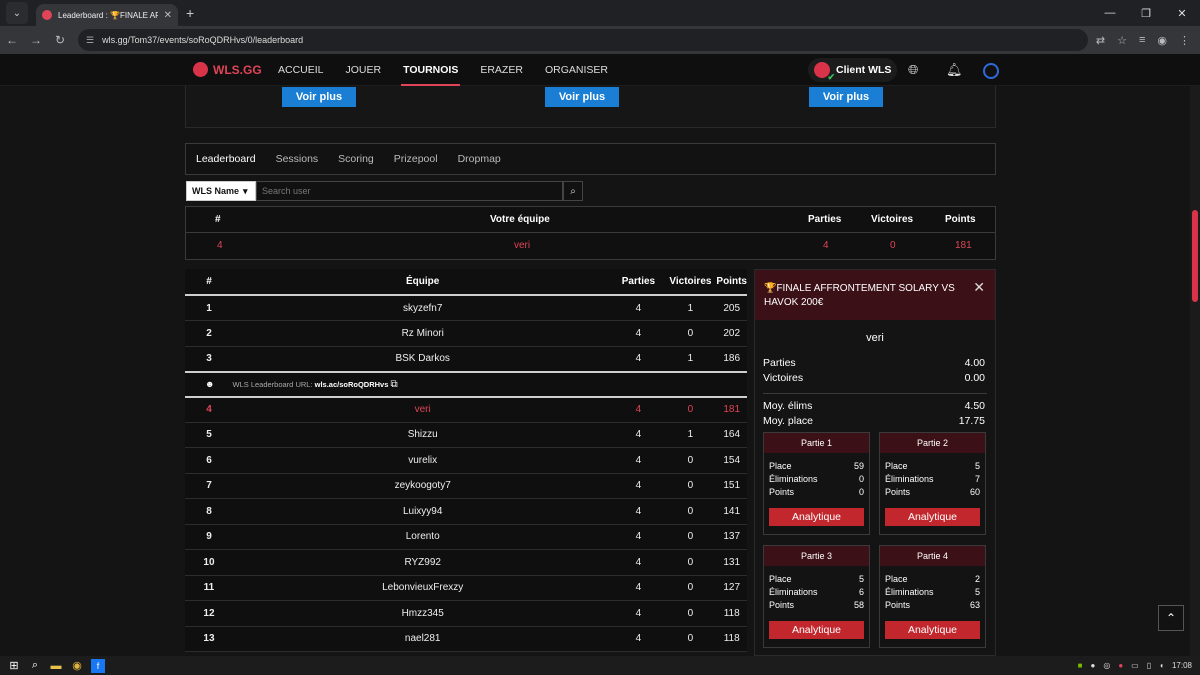 The width and height of the screenshot is (1200, 675). I want to click on windows-start-icon: ⊞, so click(14, 666).